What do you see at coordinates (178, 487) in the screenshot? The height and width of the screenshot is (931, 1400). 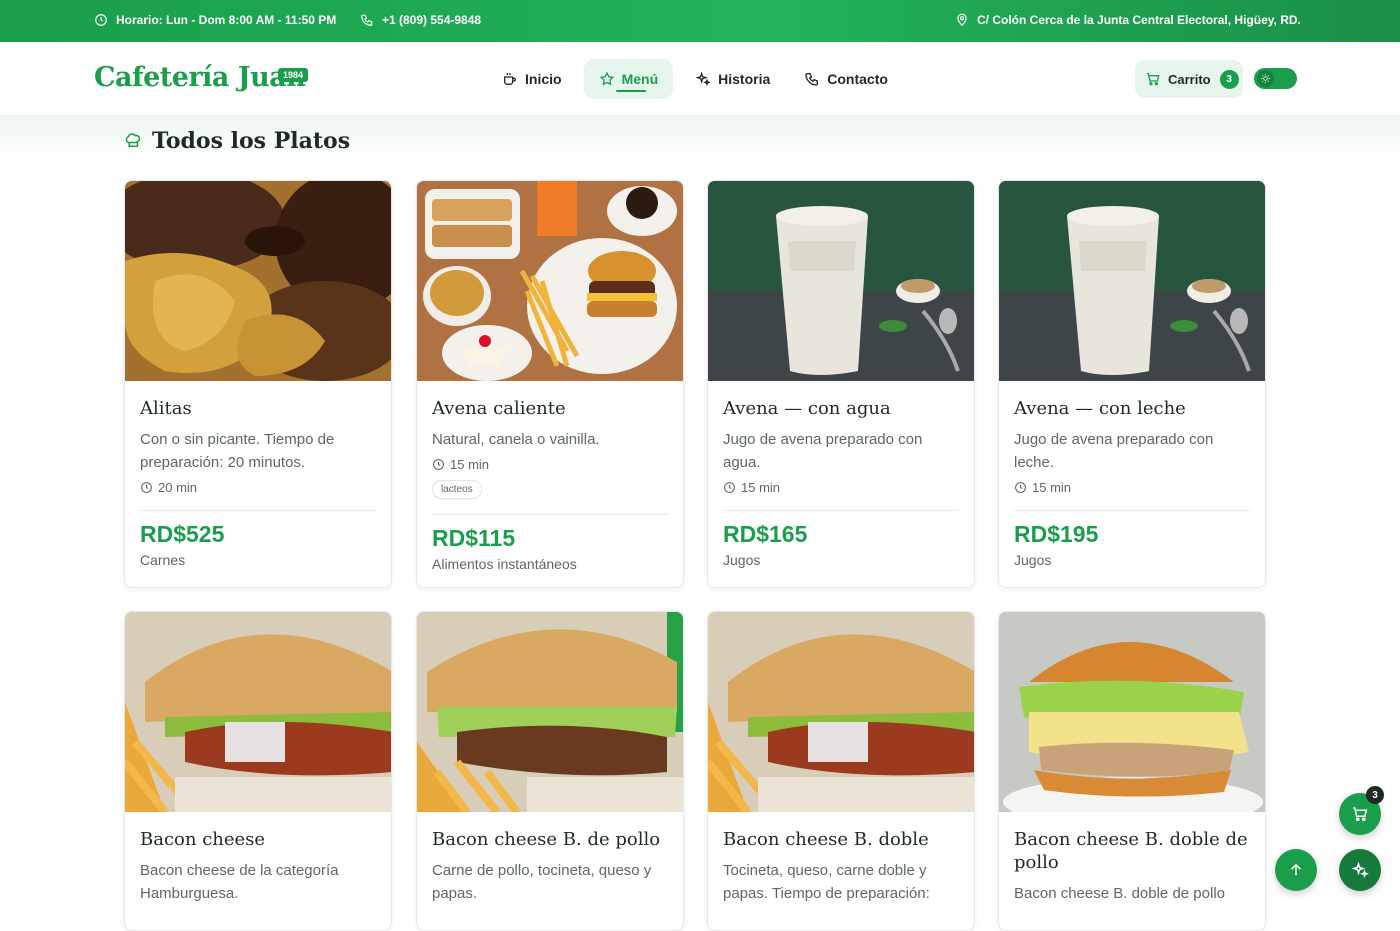 I see `dish-time-text: 20 min` at bounding box center [178, 487].